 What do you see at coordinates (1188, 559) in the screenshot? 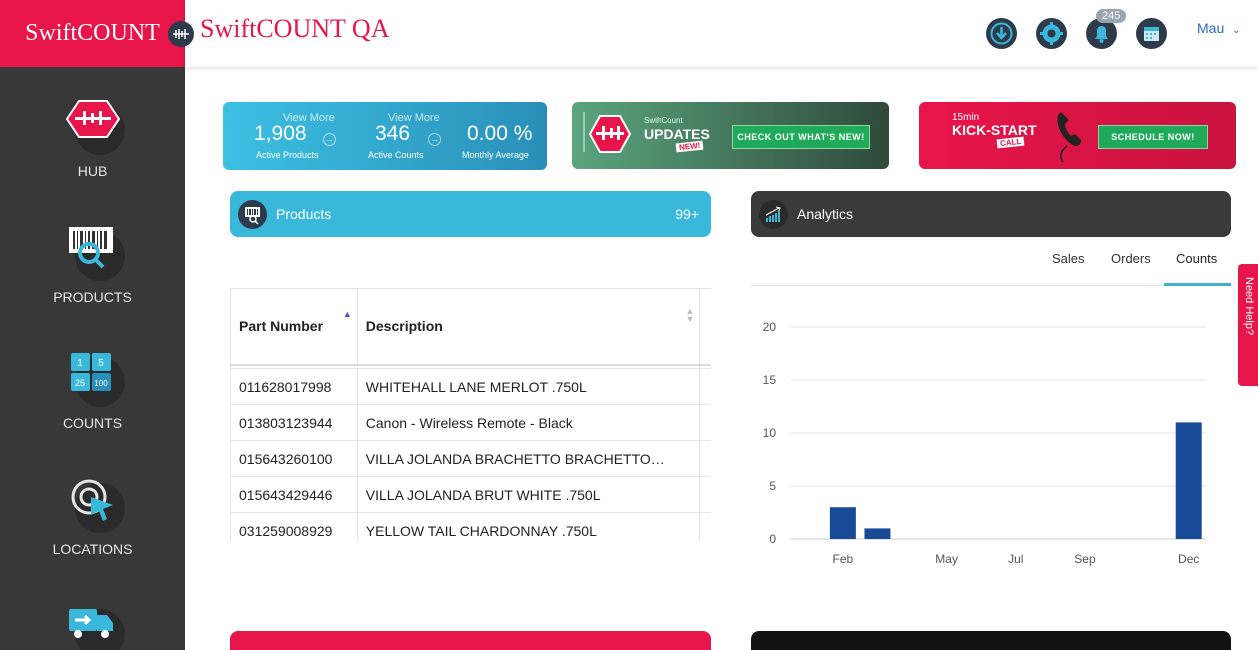
I see `x-tick-label: Dec` at bounding box center [1188, 559].